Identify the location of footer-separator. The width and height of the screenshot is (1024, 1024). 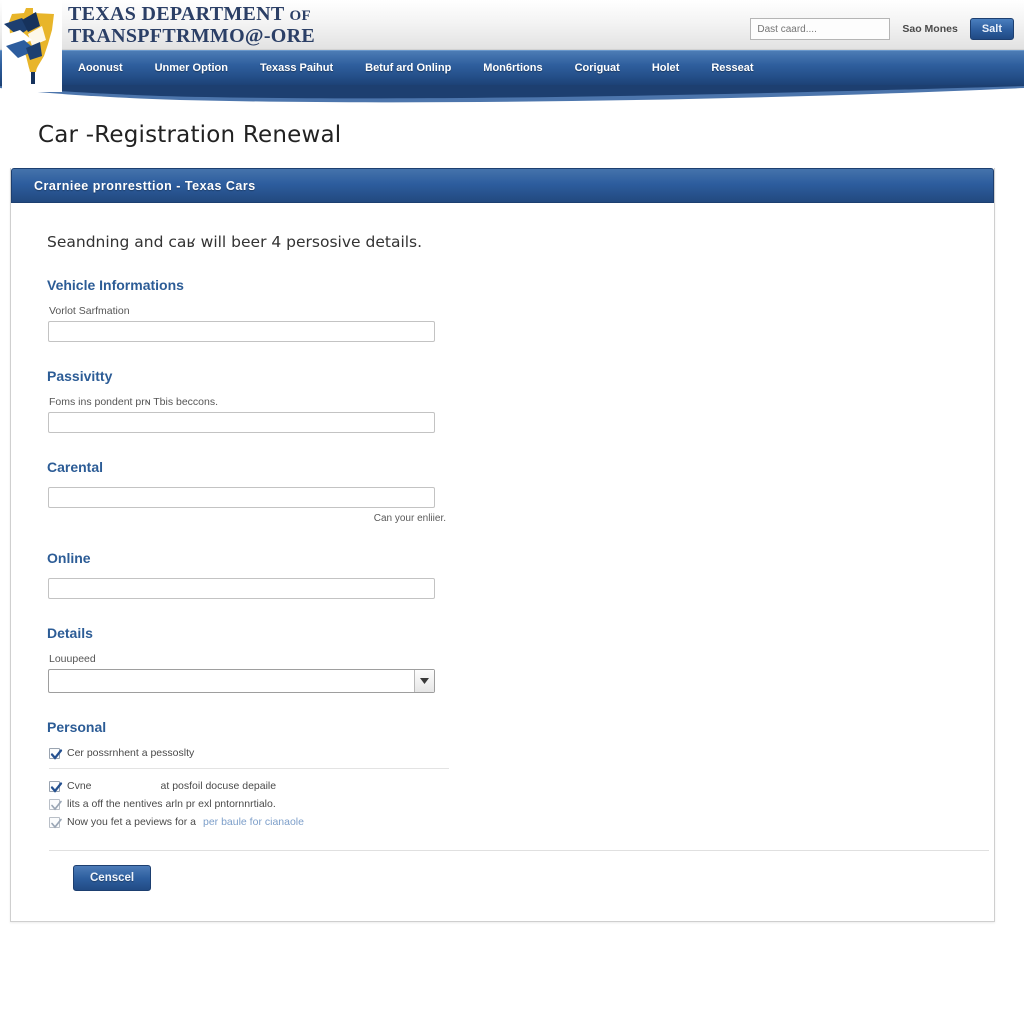
(519, 850).